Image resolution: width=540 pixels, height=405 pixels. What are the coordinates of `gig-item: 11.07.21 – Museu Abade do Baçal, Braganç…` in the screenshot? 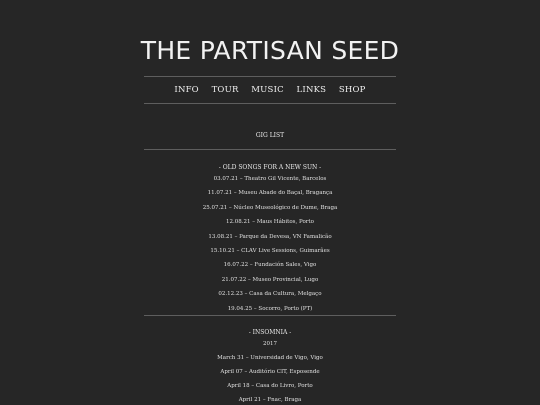 It's located at (270, 193).